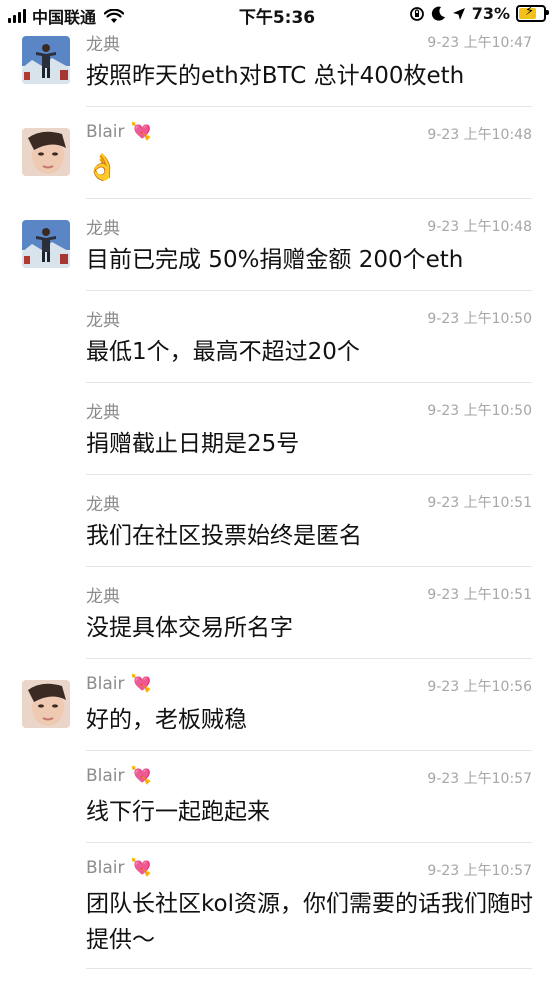  What do you see at coordinates (275, 76) in the screenshot?
I see `message-text: 按照昨天的eth对BTC 总计400枚eth` at bounding box center [275, 76].